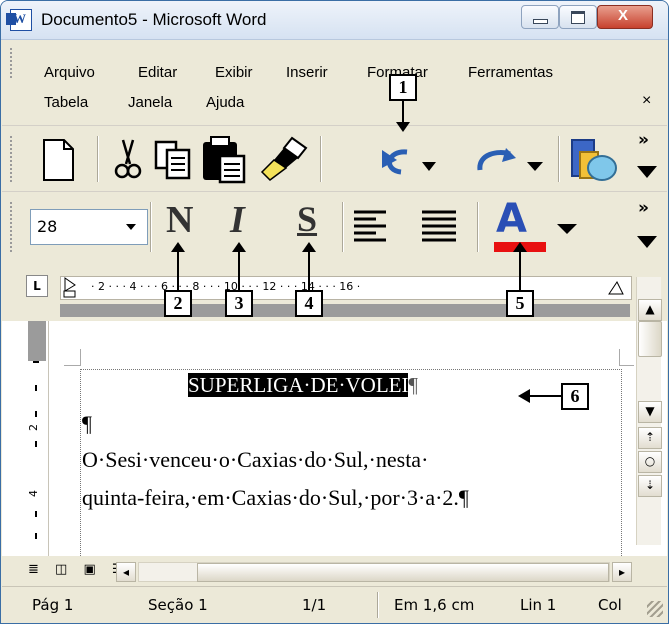  What do you see at coordinates (178, 271) in the screenshot?
I see `callout-2-arrow` at bounding box center [178, 271].